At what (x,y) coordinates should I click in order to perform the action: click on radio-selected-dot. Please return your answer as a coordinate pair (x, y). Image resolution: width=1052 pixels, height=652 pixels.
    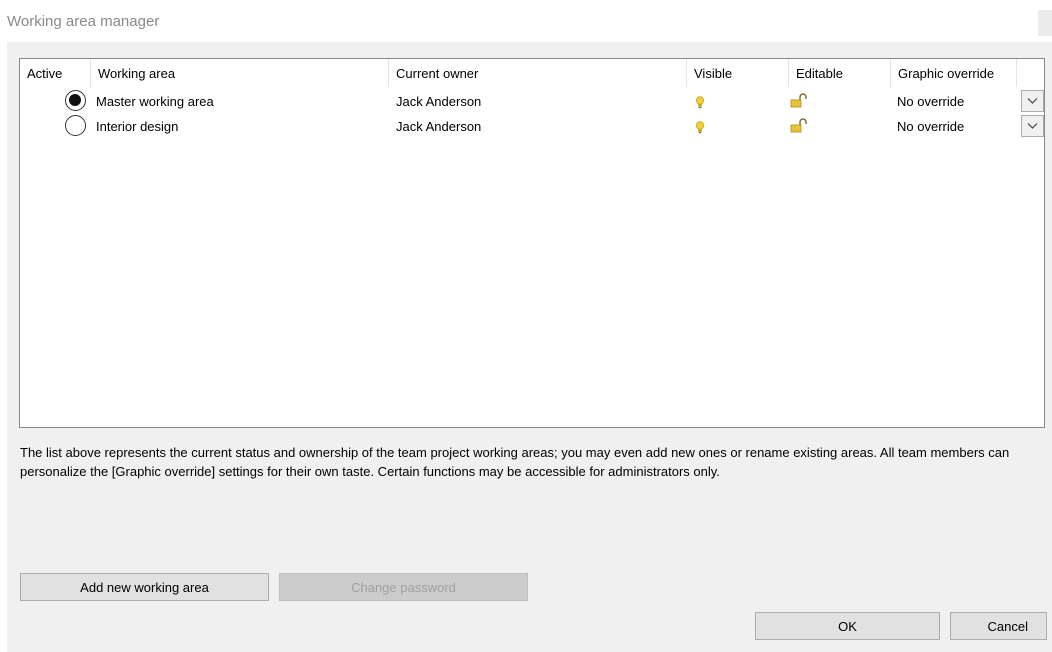
    Looking at the image, I should click on (75, 100).